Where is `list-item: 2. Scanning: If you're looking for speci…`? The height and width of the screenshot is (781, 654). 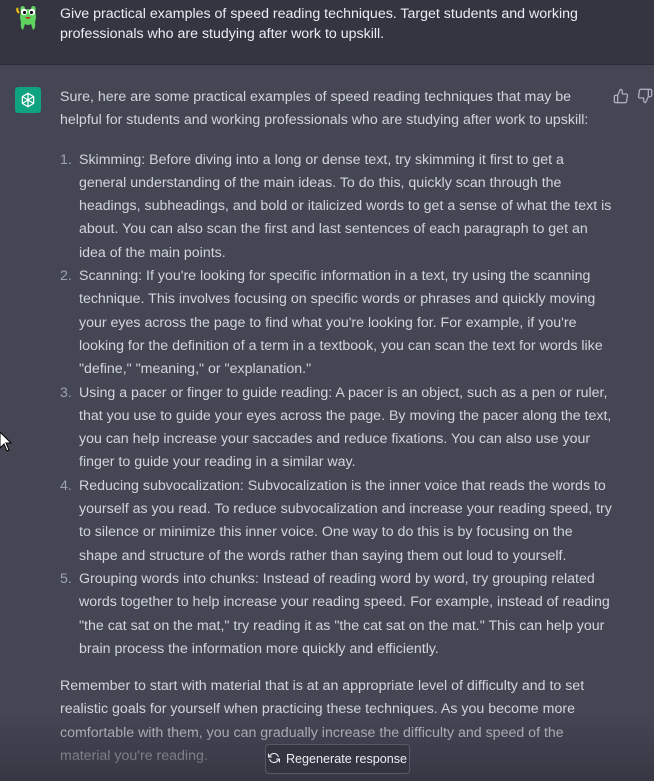 list-item: 2. Scanning: If you're looking for speci… is located at coordinates (337, 323).